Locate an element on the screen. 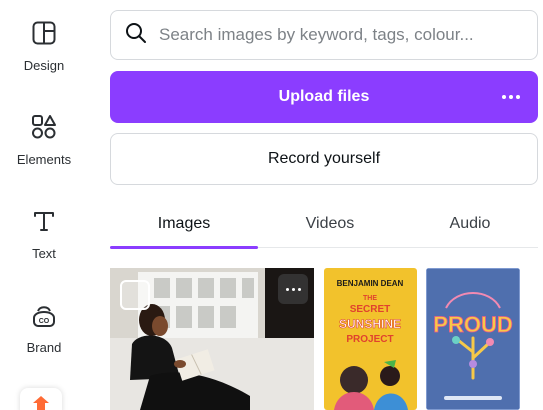 The image size is (543, 410). layout-icon is located at coordinates (44, 33).